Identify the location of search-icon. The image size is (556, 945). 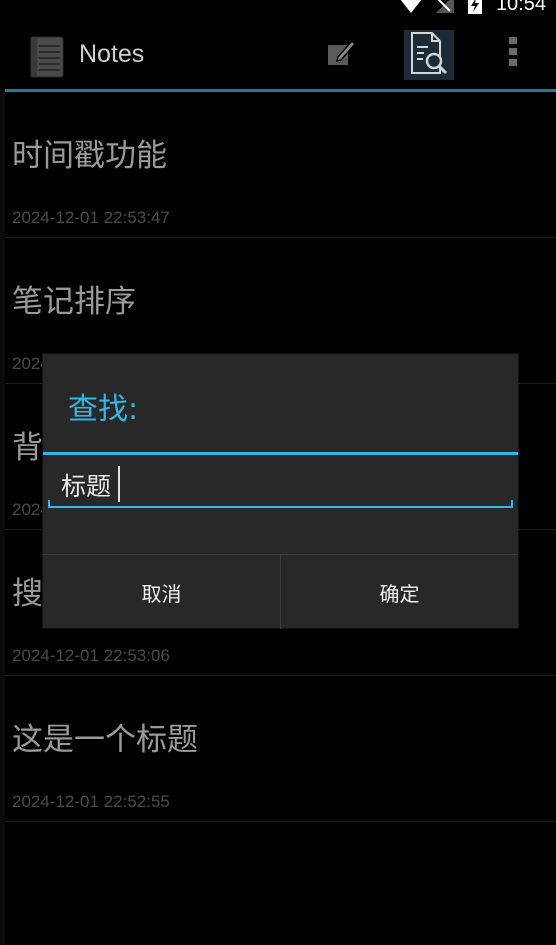
(429, 55).